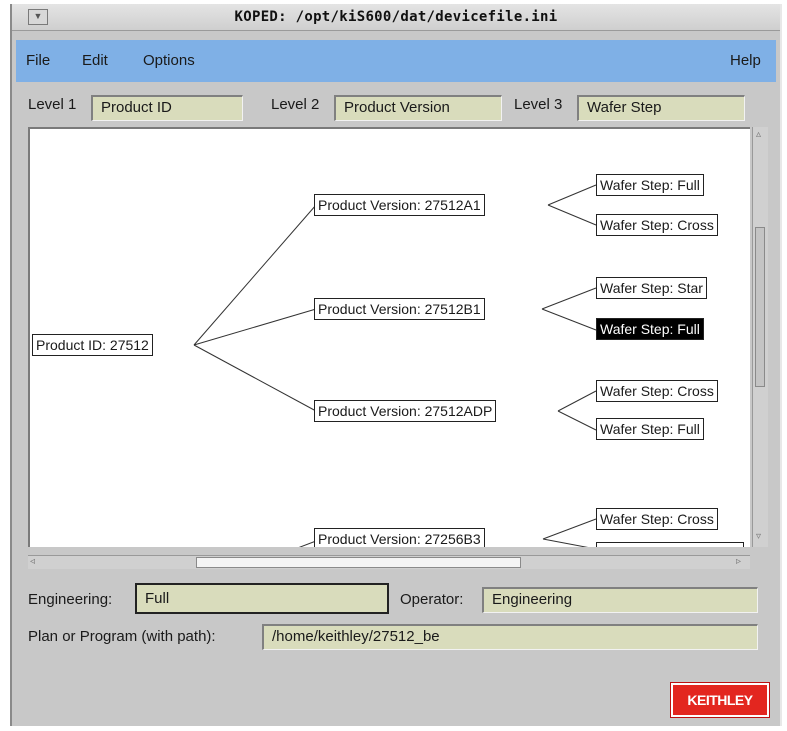  I want to click on level3-label: Level 3, so click(538, 104).